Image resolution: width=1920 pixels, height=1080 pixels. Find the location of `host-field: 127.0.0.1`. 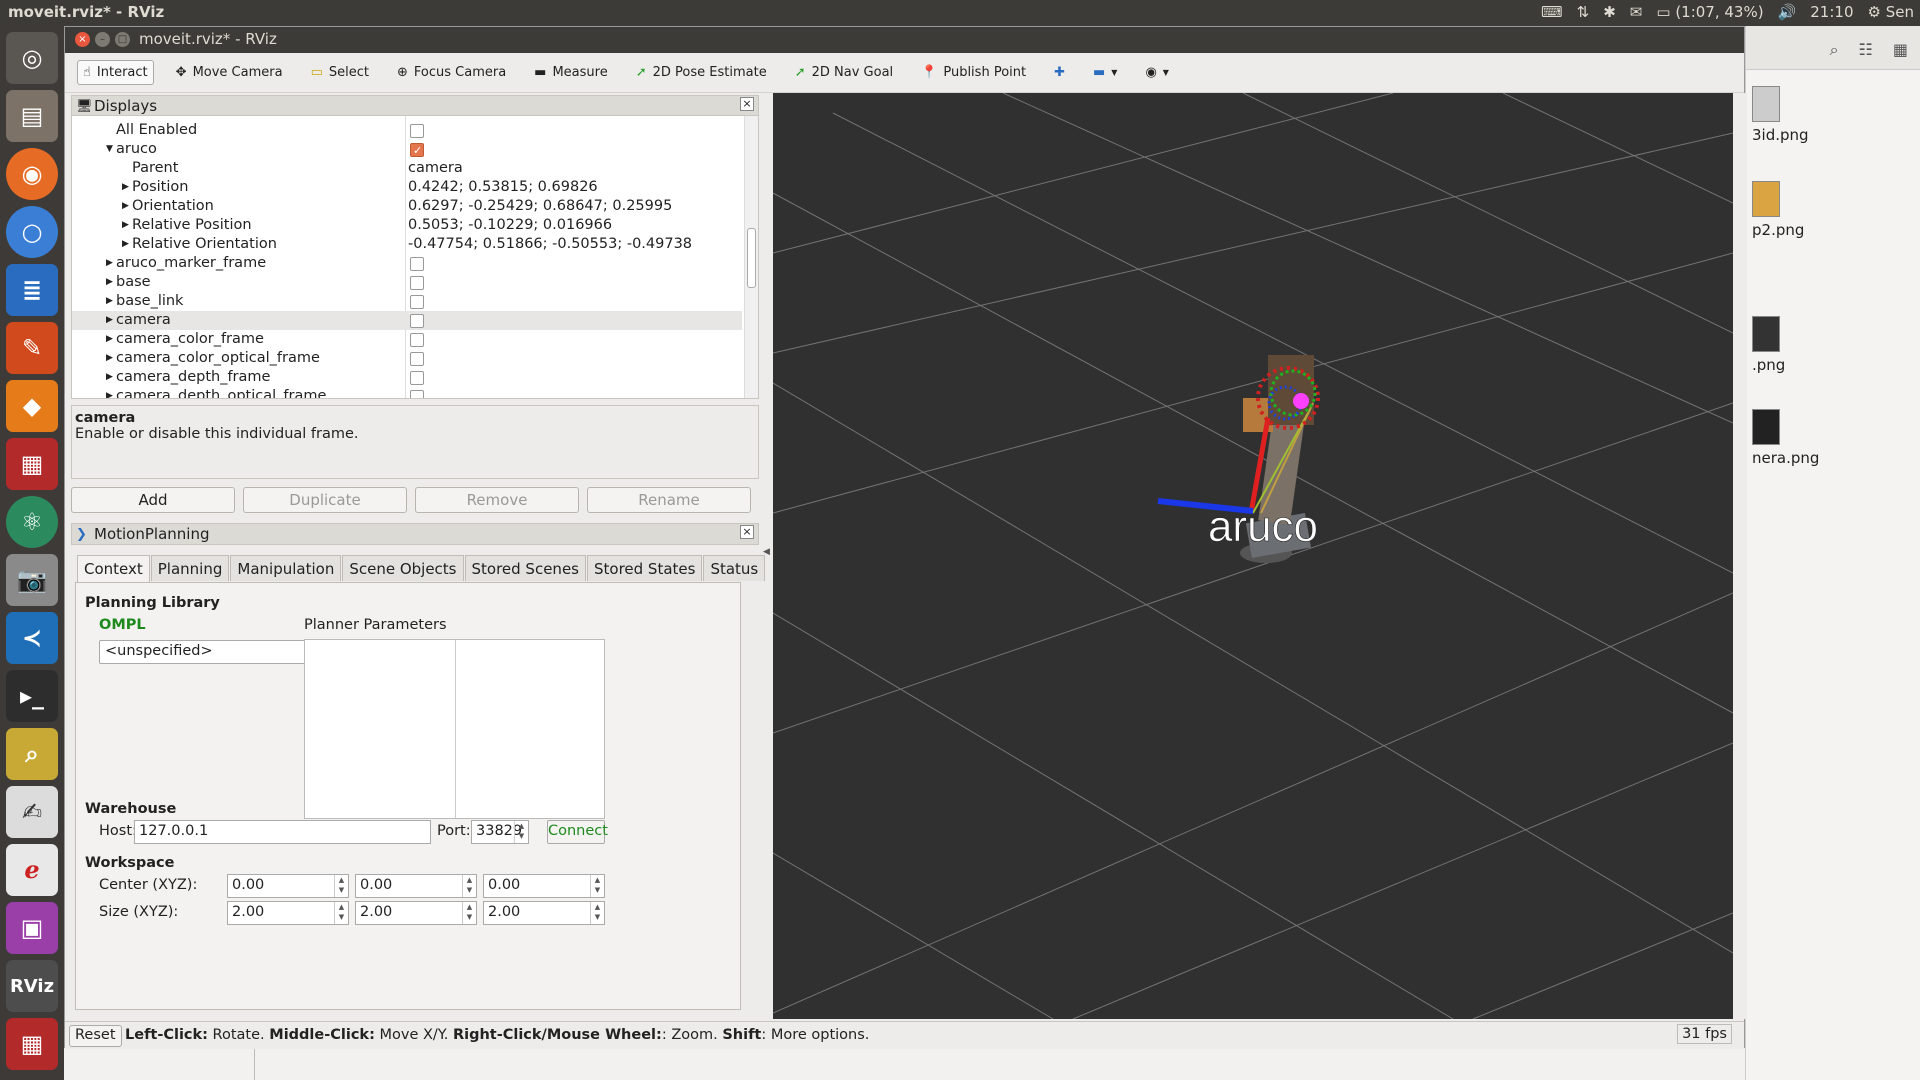

host-field: 127.0.0.1 is located at coordinates (282, 832).